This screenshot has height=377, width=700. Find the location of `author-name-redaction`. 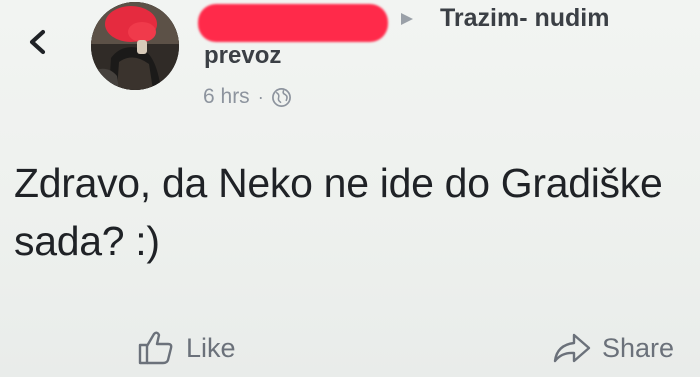

author-name-redaction is located at coordinates (293, 23).